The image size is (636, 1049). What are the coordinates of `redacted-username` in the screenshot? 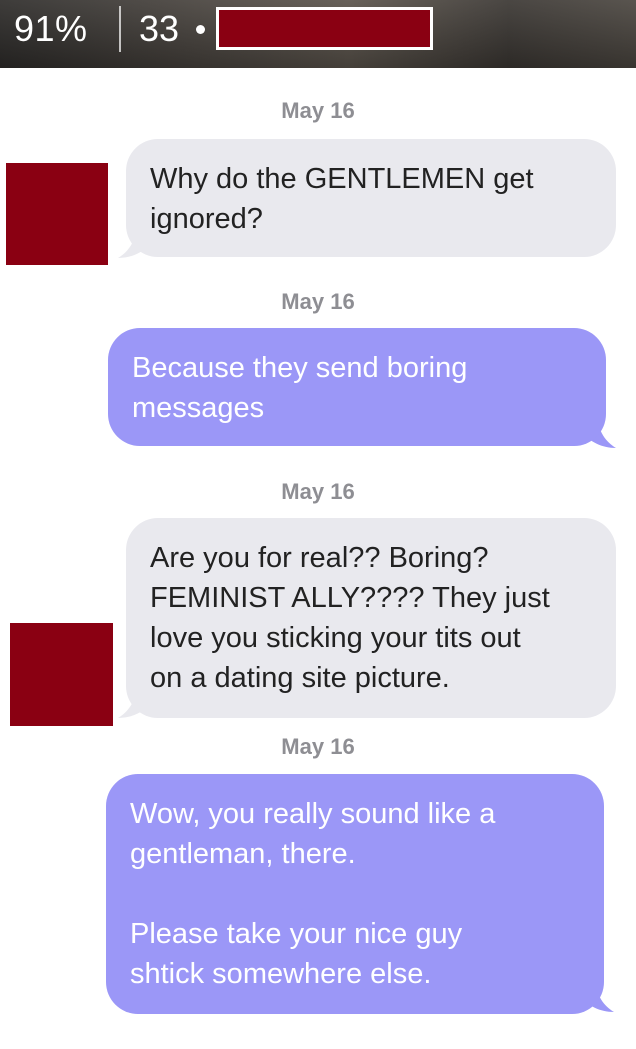 It's located at (324, 28).